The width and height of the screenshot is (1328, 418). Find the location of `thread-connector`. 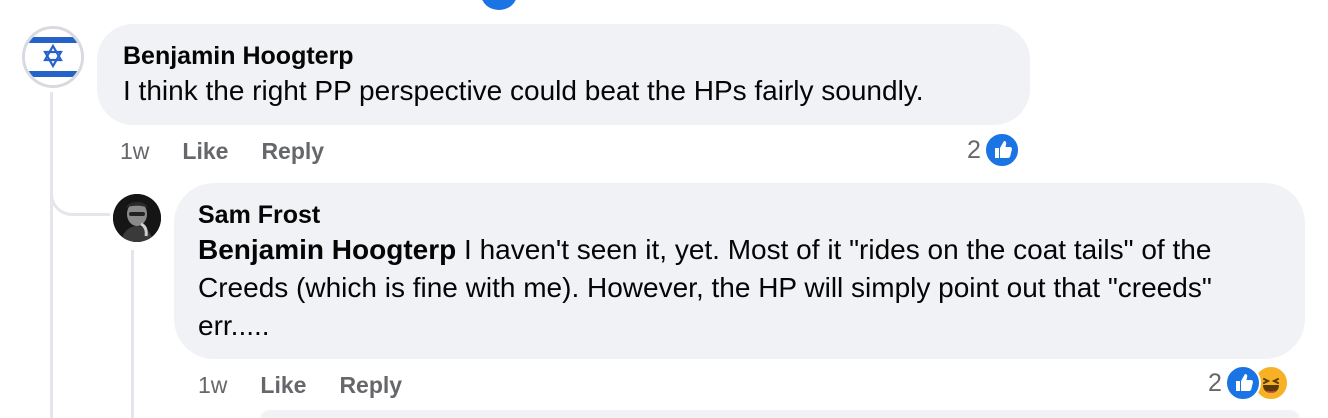

thread-connector is located at coordinates (80, 198).